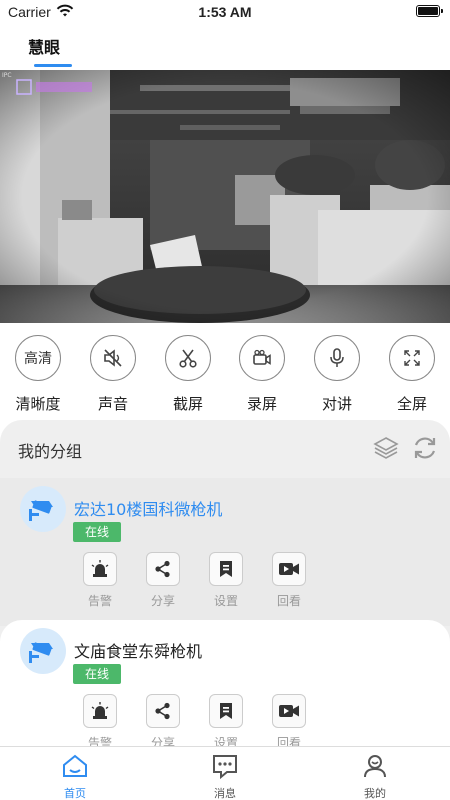 The image size is (450, 800). Describe the element at coordinates (225, 767) in the screenshot. I see `message-icon` at that location.